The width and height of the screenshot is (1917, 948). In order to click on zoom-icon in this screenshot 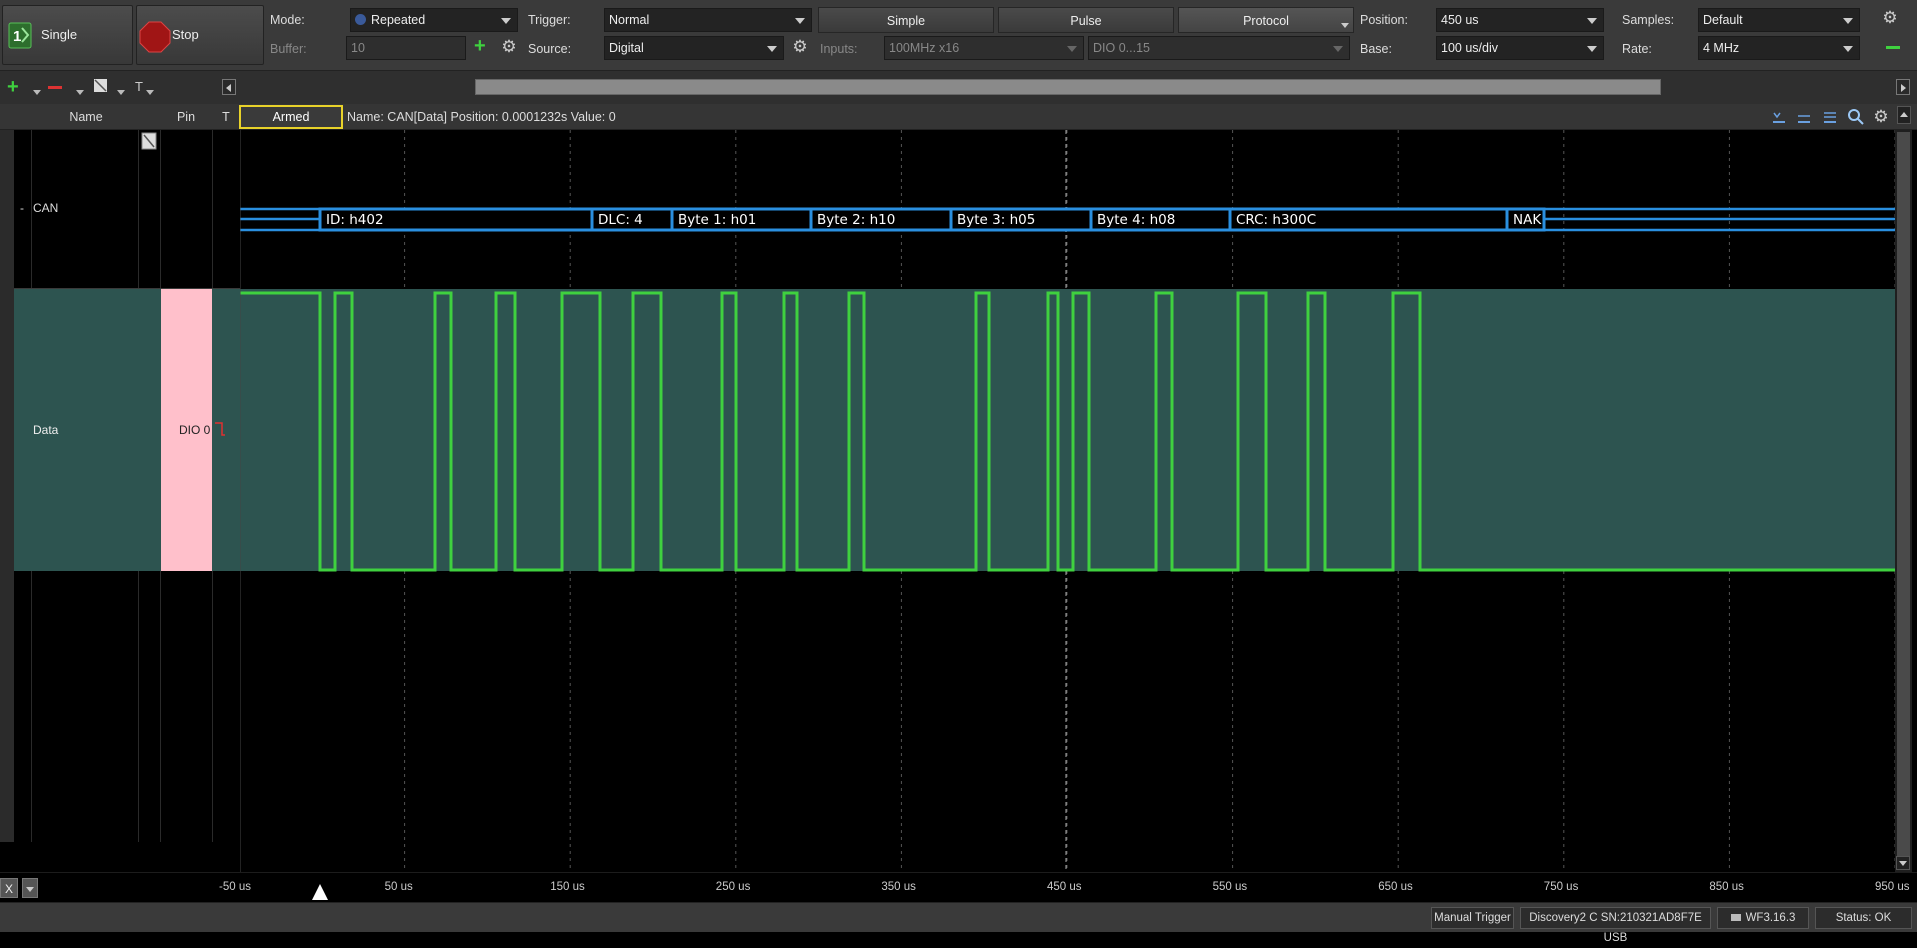, I will do `click(1856, 117)`.